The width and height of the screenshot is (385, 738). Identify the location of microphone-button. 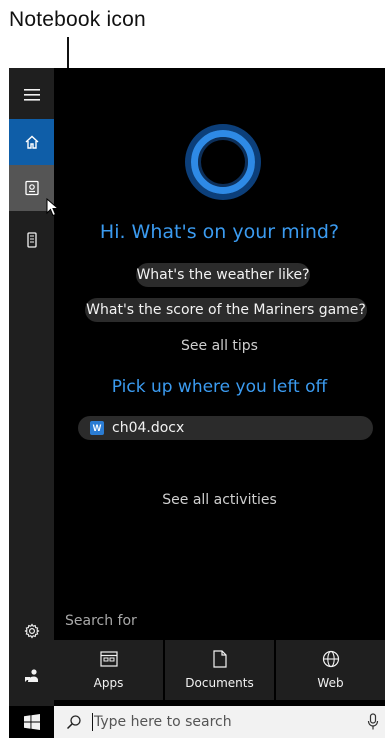
(373, 724).